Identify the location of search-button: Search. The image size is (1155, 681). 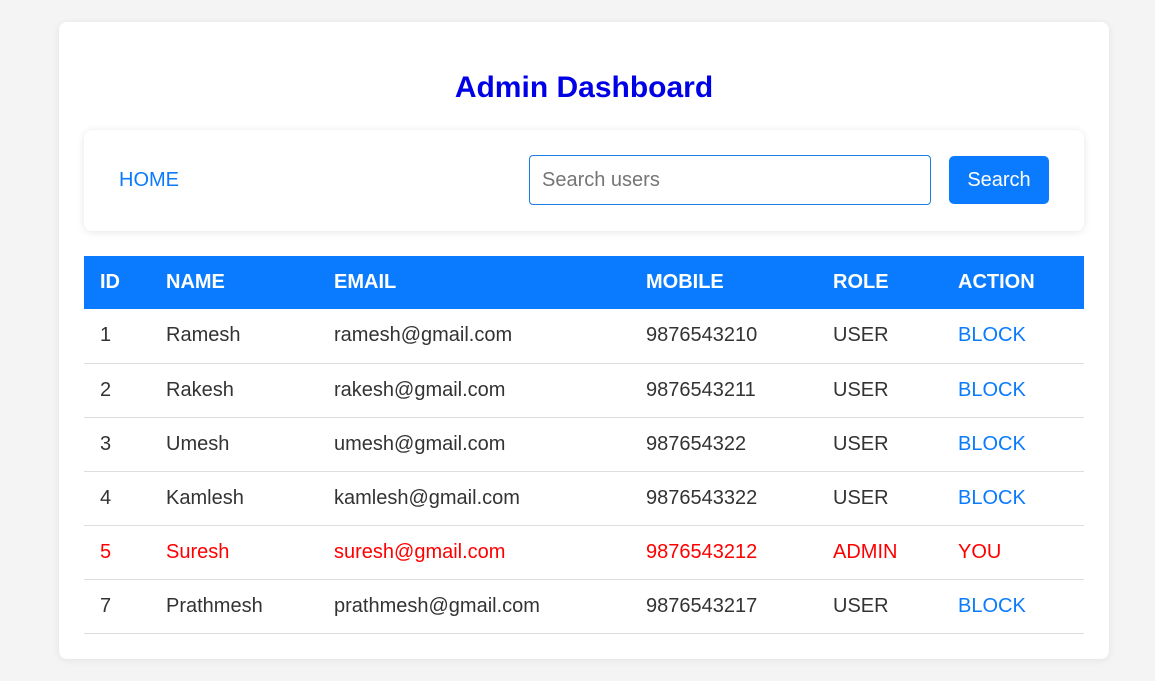
(999, 180).